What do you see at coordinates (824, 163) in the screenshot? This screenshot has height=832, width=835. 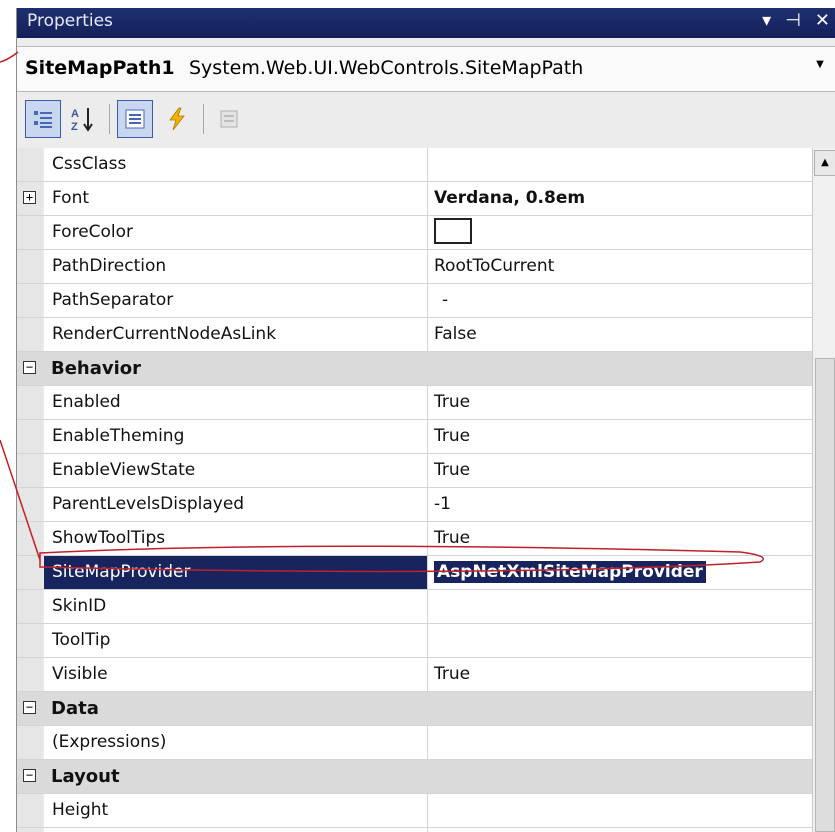 I see `scroll-up-arrow-icon: ▲` at bounding box center [824, 163].